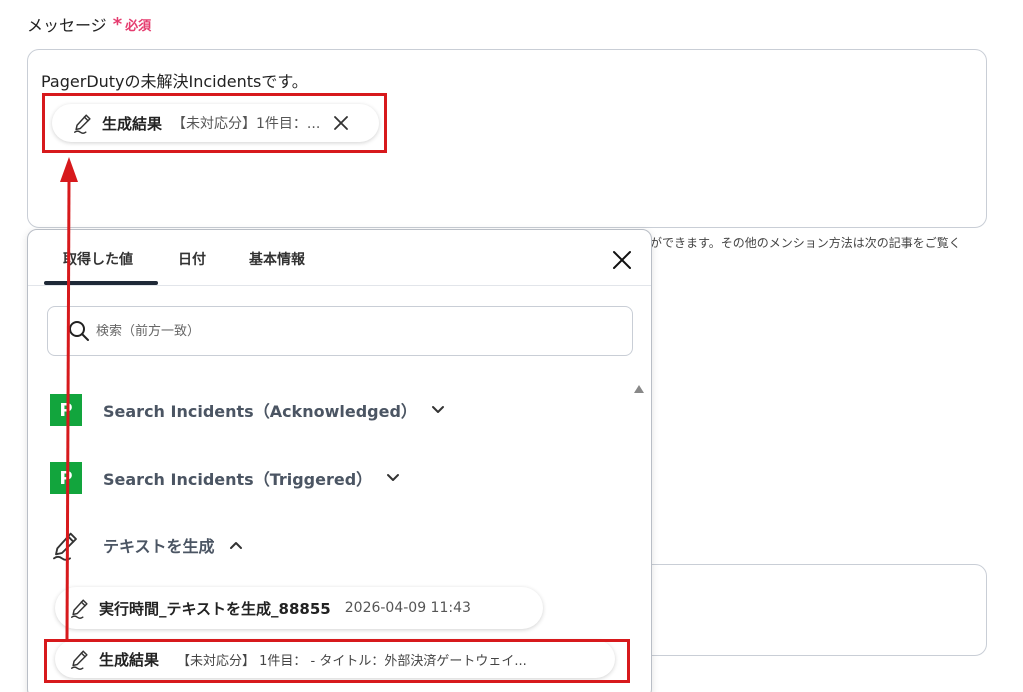 This screenshot has height=692, width=1023. What do you see at coordinates (117, 24) in the screenshot?
I see `required-star: *` at bounding box center [117, 24].